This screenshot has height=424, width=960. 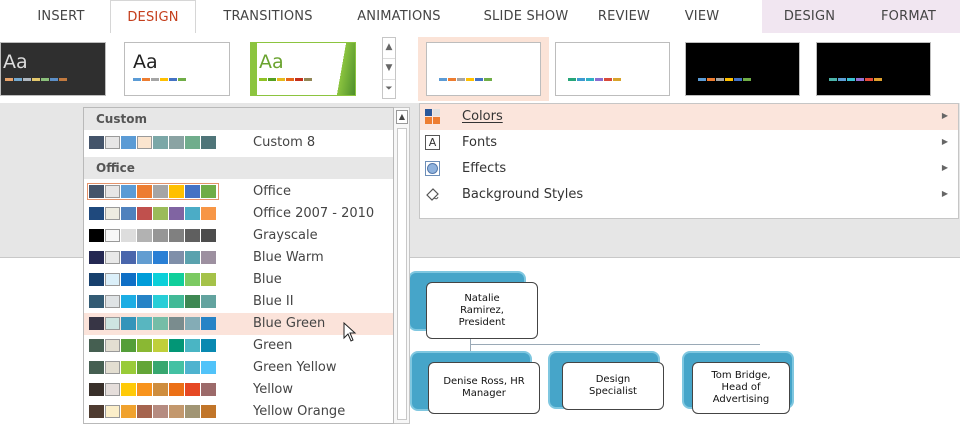 I want to click on color-scheme-name: Office 2007 - 2010, so click(x=314, y=213).